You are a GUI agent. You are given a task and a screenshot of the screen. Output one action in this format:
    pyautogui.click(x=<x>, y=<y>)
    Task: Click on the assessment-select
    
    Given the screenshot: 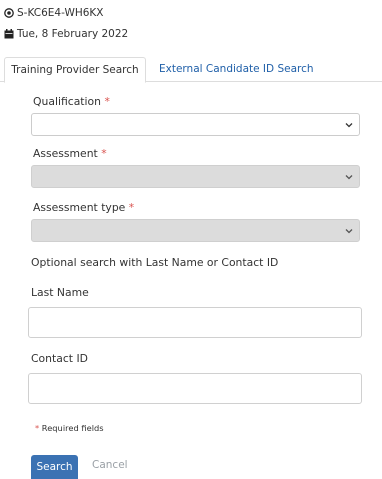 What is the action you would take?
    pyautogui.click(x=195, y=176)
    